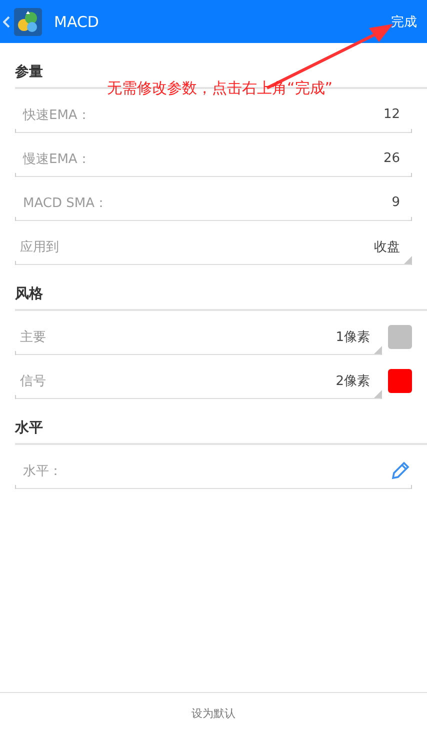  What do you see at coordinates (6, 22) in the screenshot?
I see `back-icon` at bounding box center [6, 22].